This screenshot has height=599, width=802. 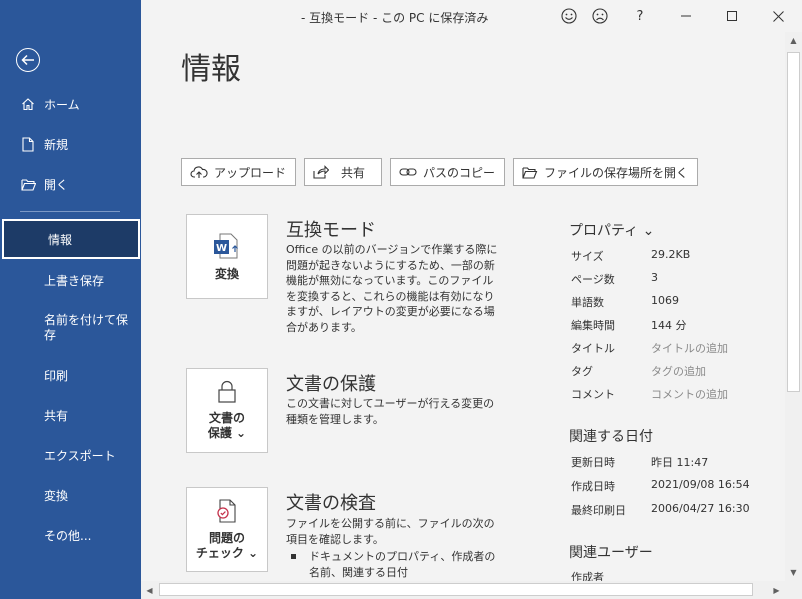 I want to click on smile-icon, so click(x=569, y=16).